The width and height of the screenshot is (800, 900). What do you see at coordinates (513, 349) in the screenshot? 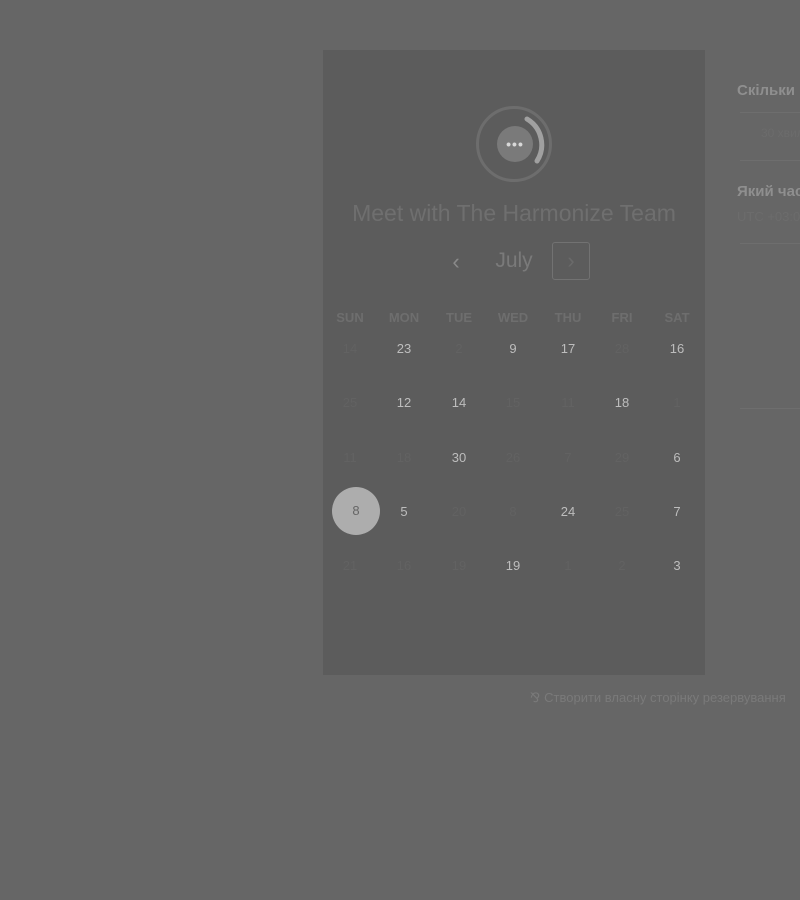
I see `calendar-day-available: 9` at bounding box center [513, 349].